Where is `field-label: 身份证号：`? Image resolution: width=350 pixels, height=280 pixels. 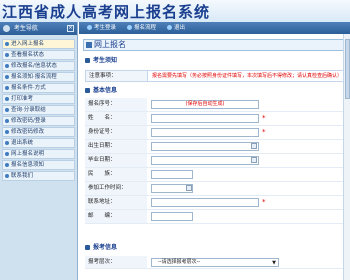 field-label: 身份证号： is located at coordinates (116, 132).